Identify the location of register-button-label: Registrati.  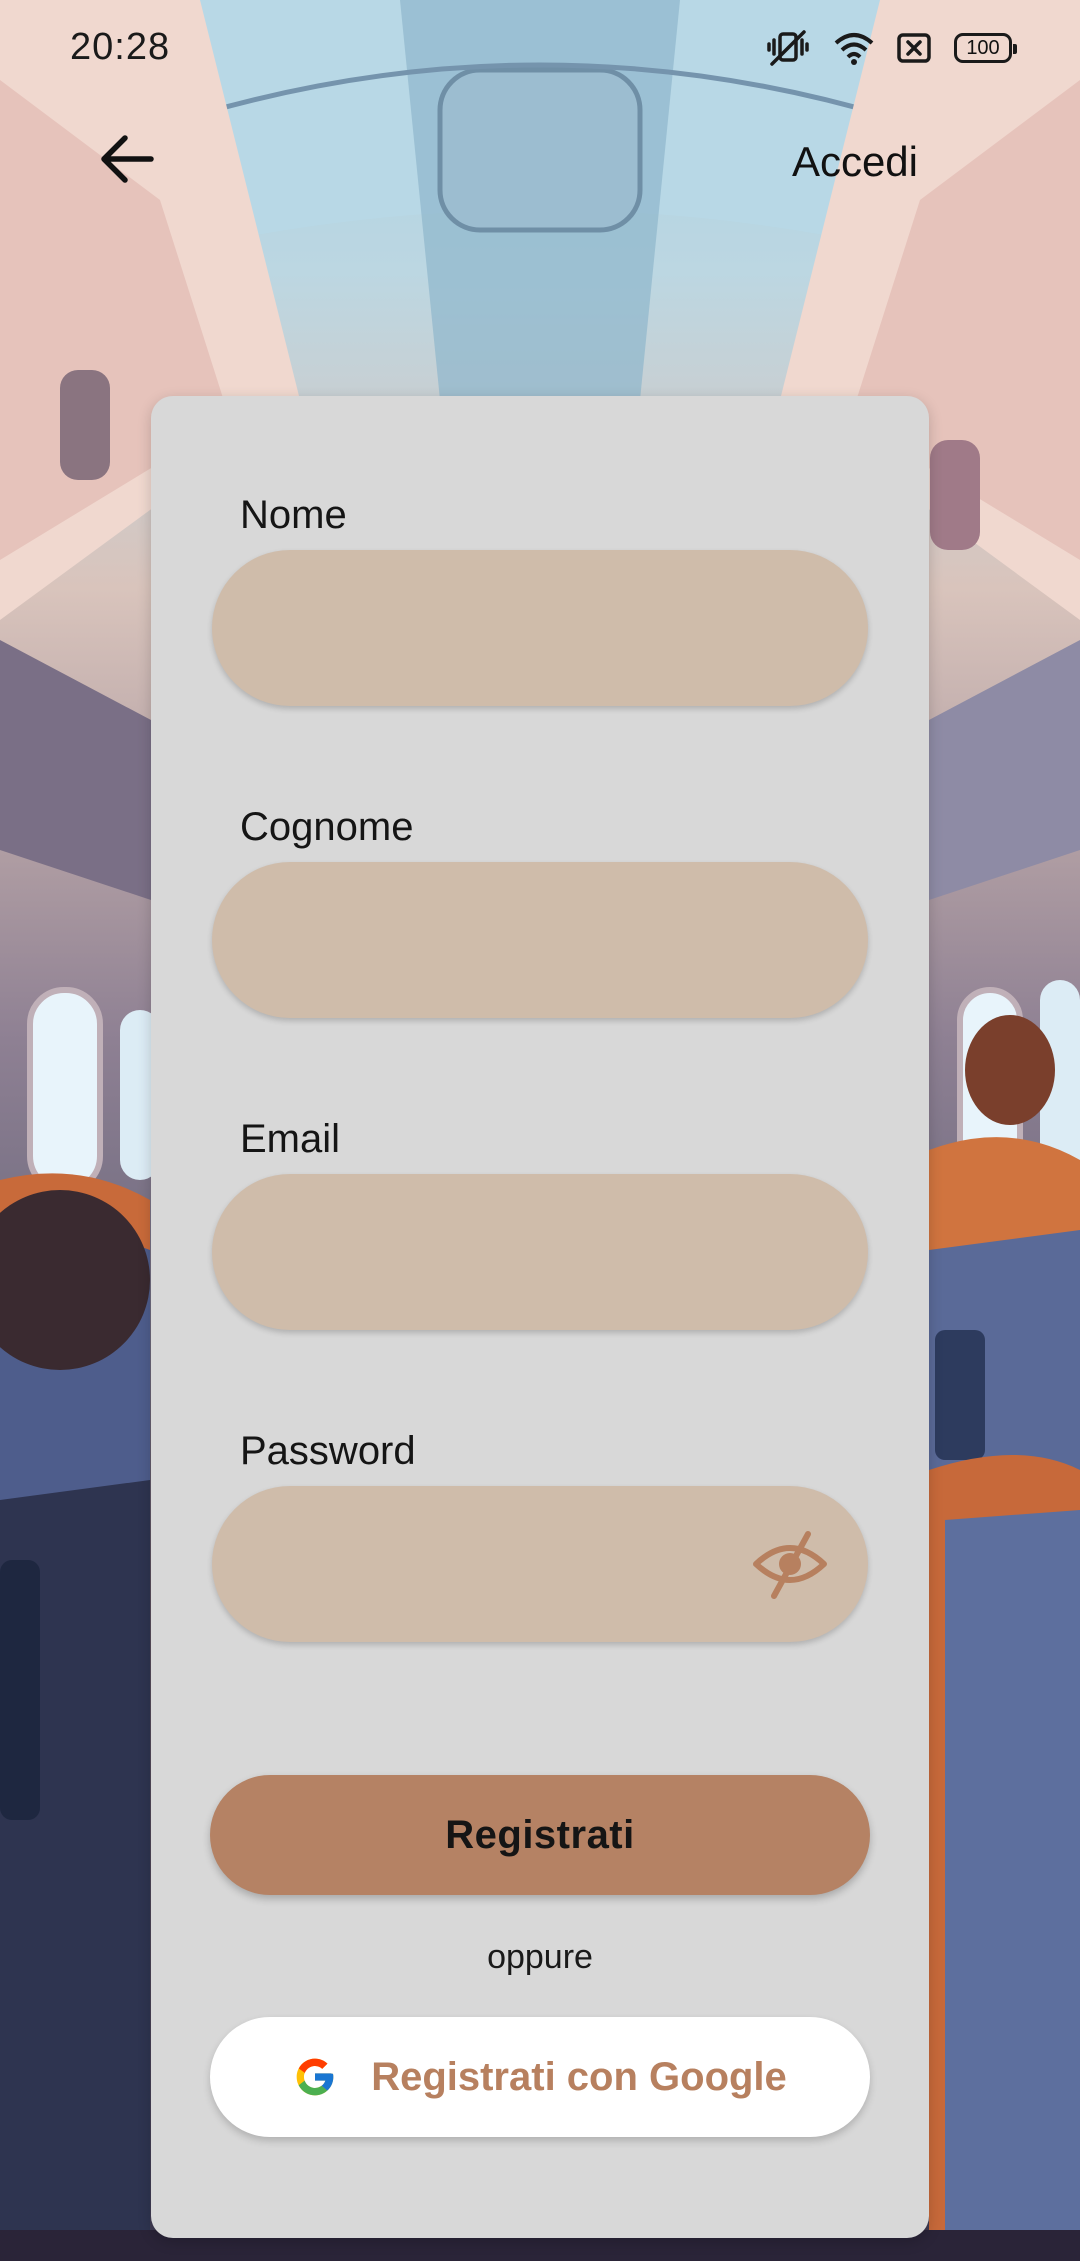
(540, 1834).